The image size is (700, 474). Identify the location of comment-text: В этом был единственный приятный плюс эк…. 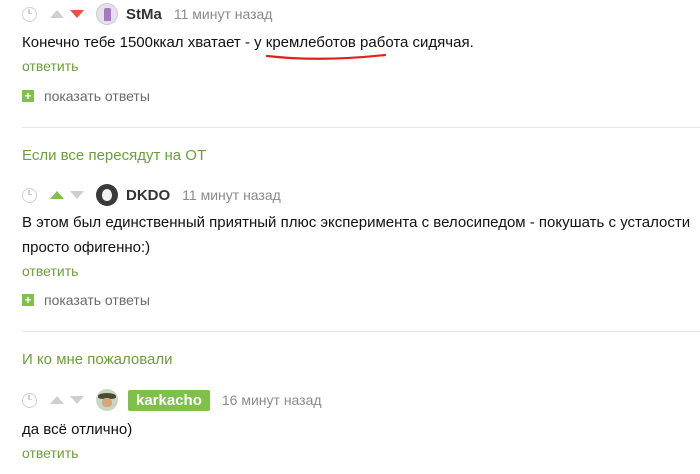
(356, 235).